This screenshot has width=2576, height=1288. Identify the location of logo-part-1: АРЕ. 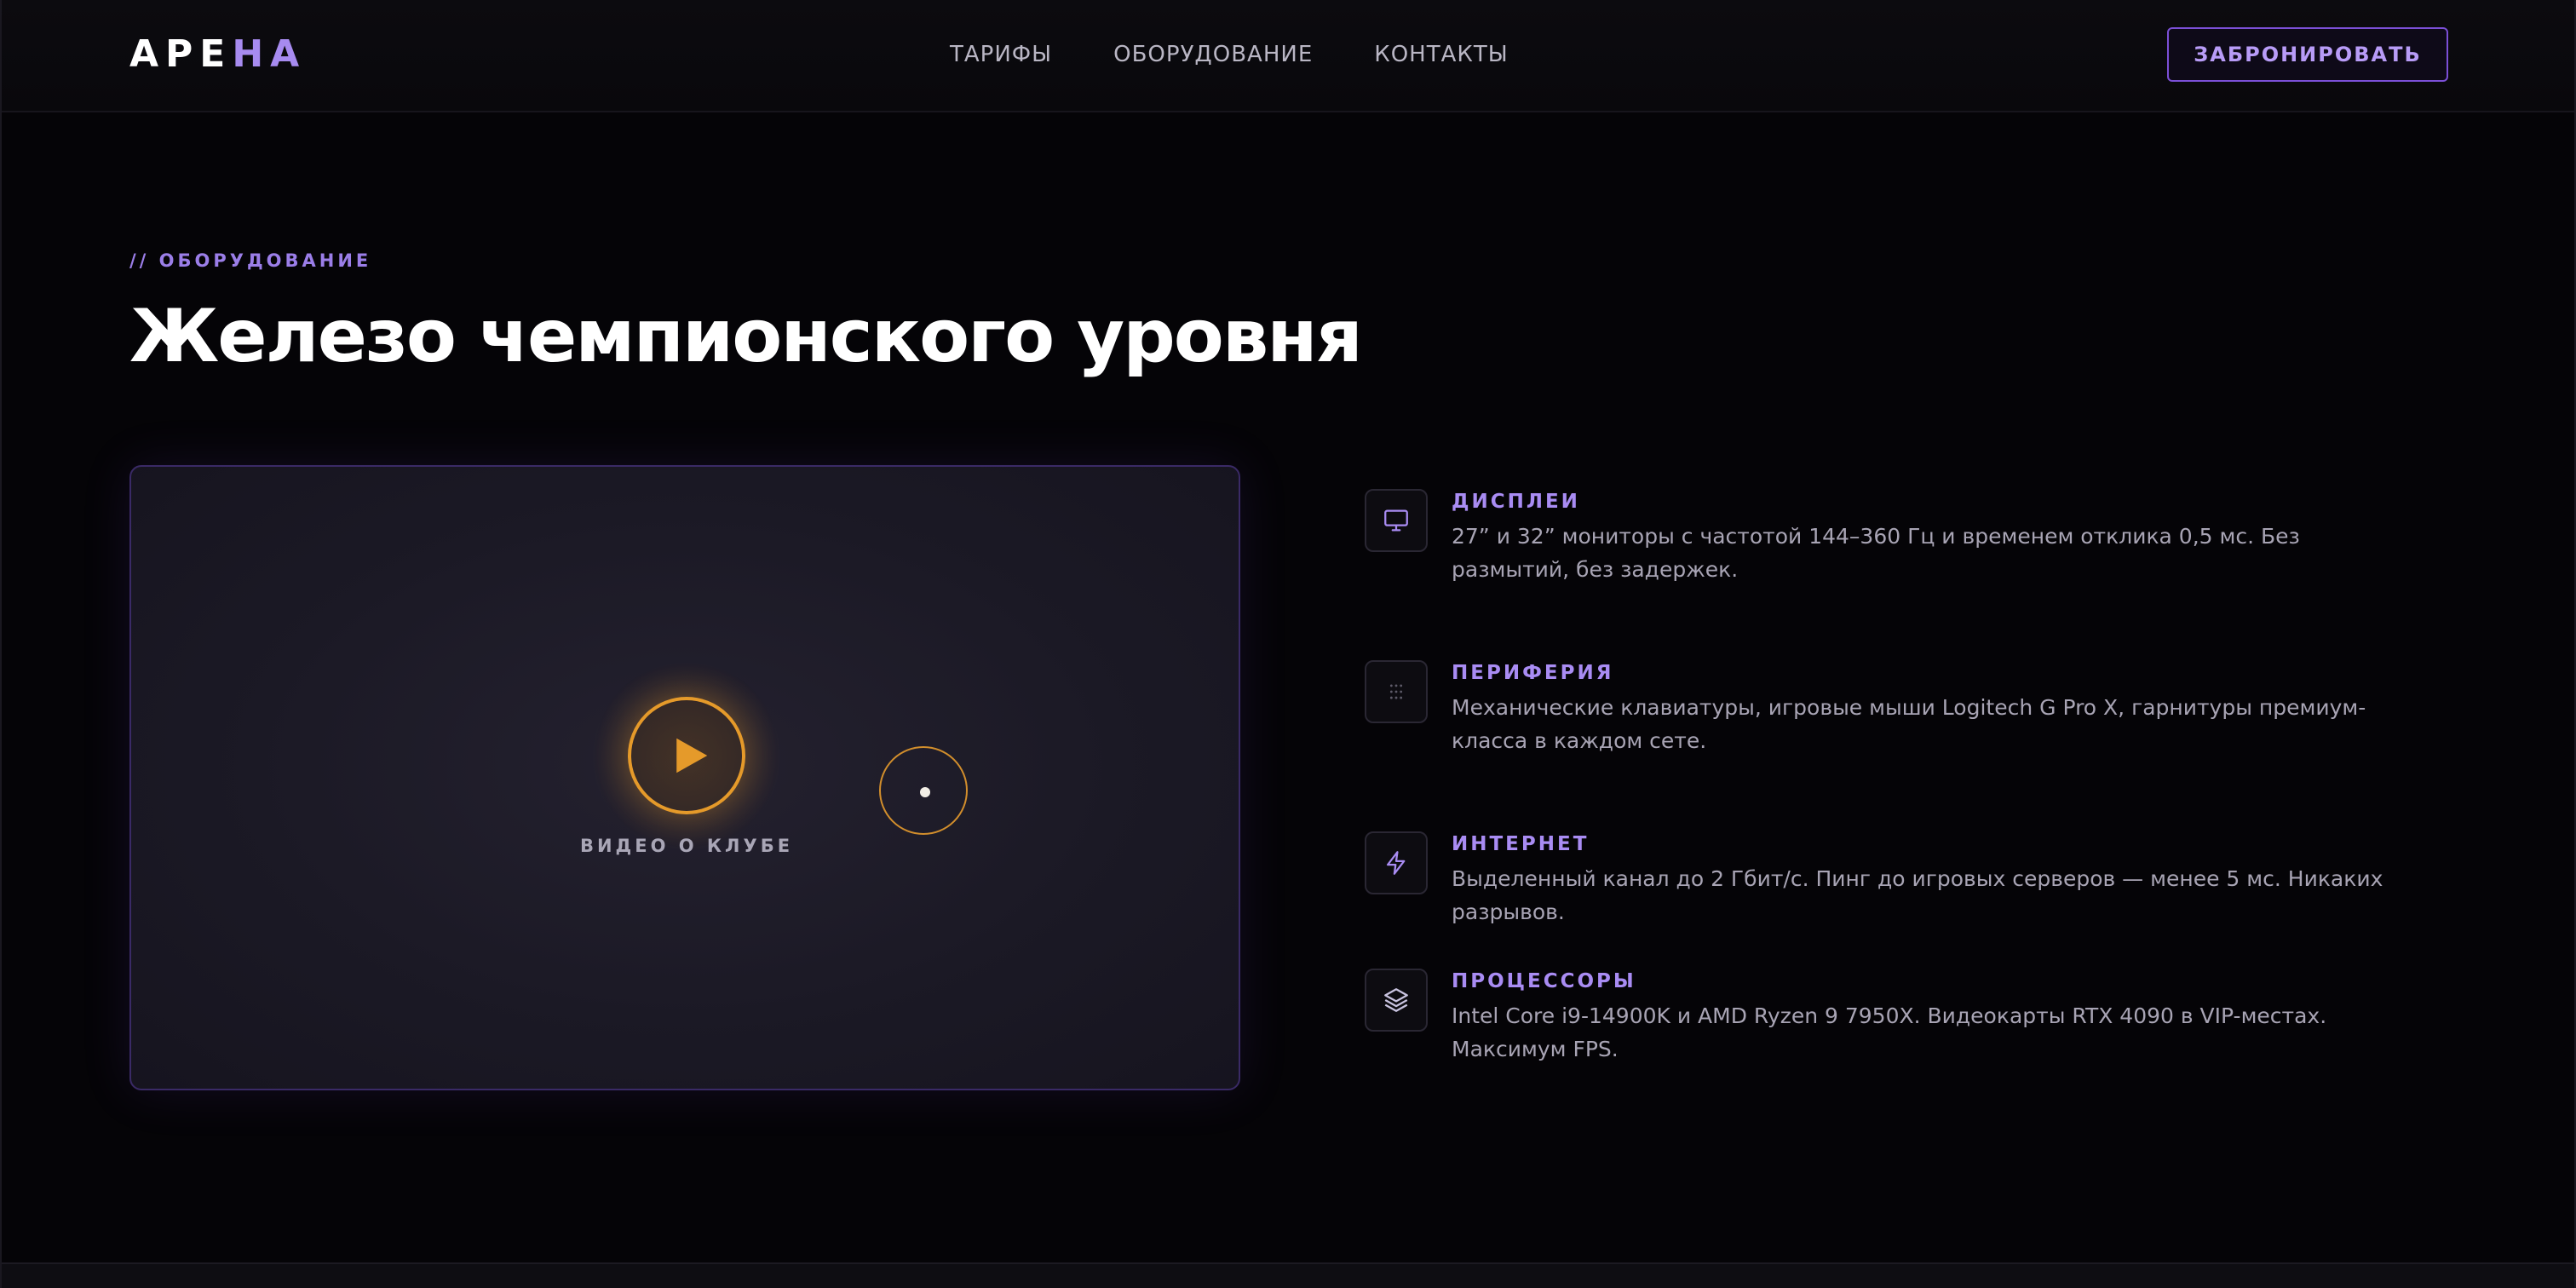
(181, 54).